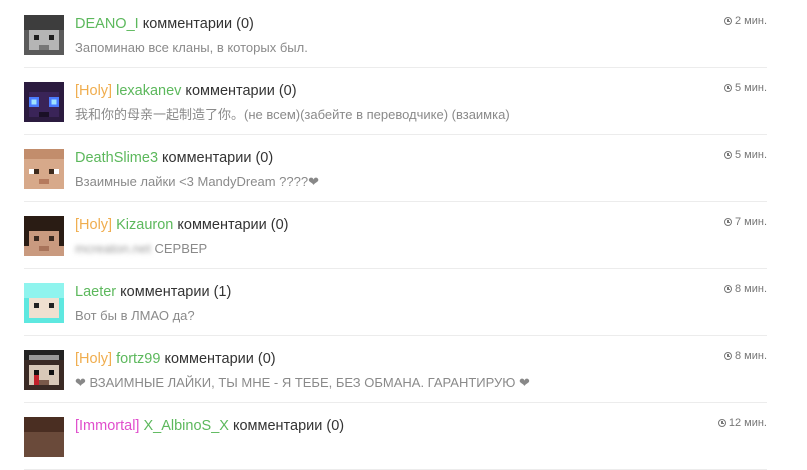 This screenshot has width=807, height=470. I want to click on timestamp: 7 мин., so click(745, 222).